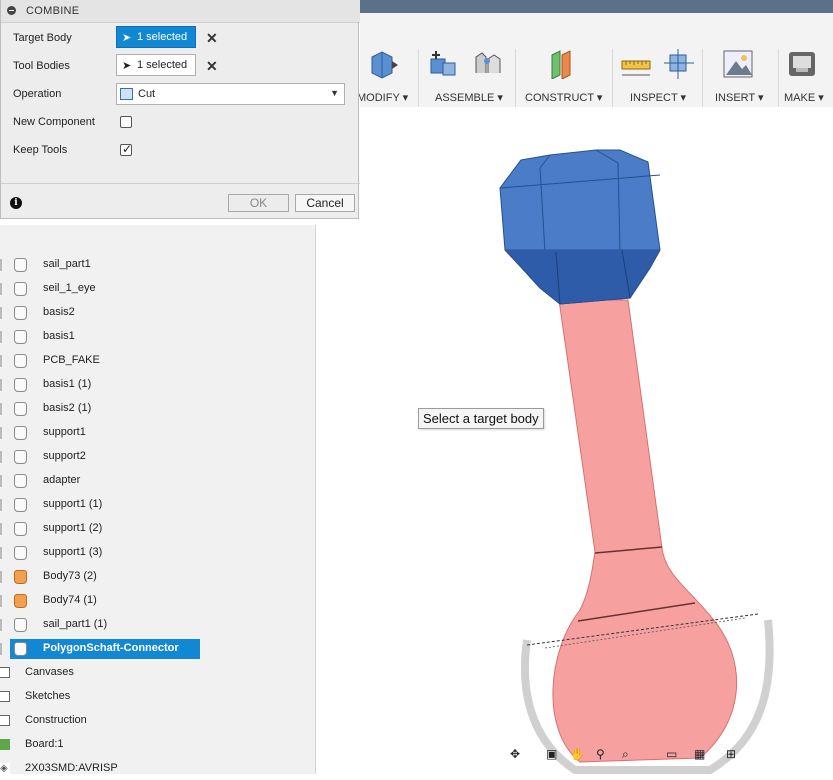 This screenshot has width=833, height=780. I want to click on tool-group-assemble: ASSEMBLE ▾, so click(469, 97).